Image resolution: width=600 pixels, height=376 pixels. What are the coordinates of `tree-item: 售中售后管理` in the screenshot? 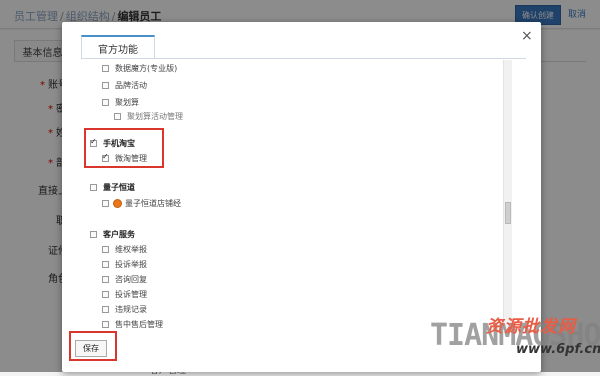 It's located at (132, 324).